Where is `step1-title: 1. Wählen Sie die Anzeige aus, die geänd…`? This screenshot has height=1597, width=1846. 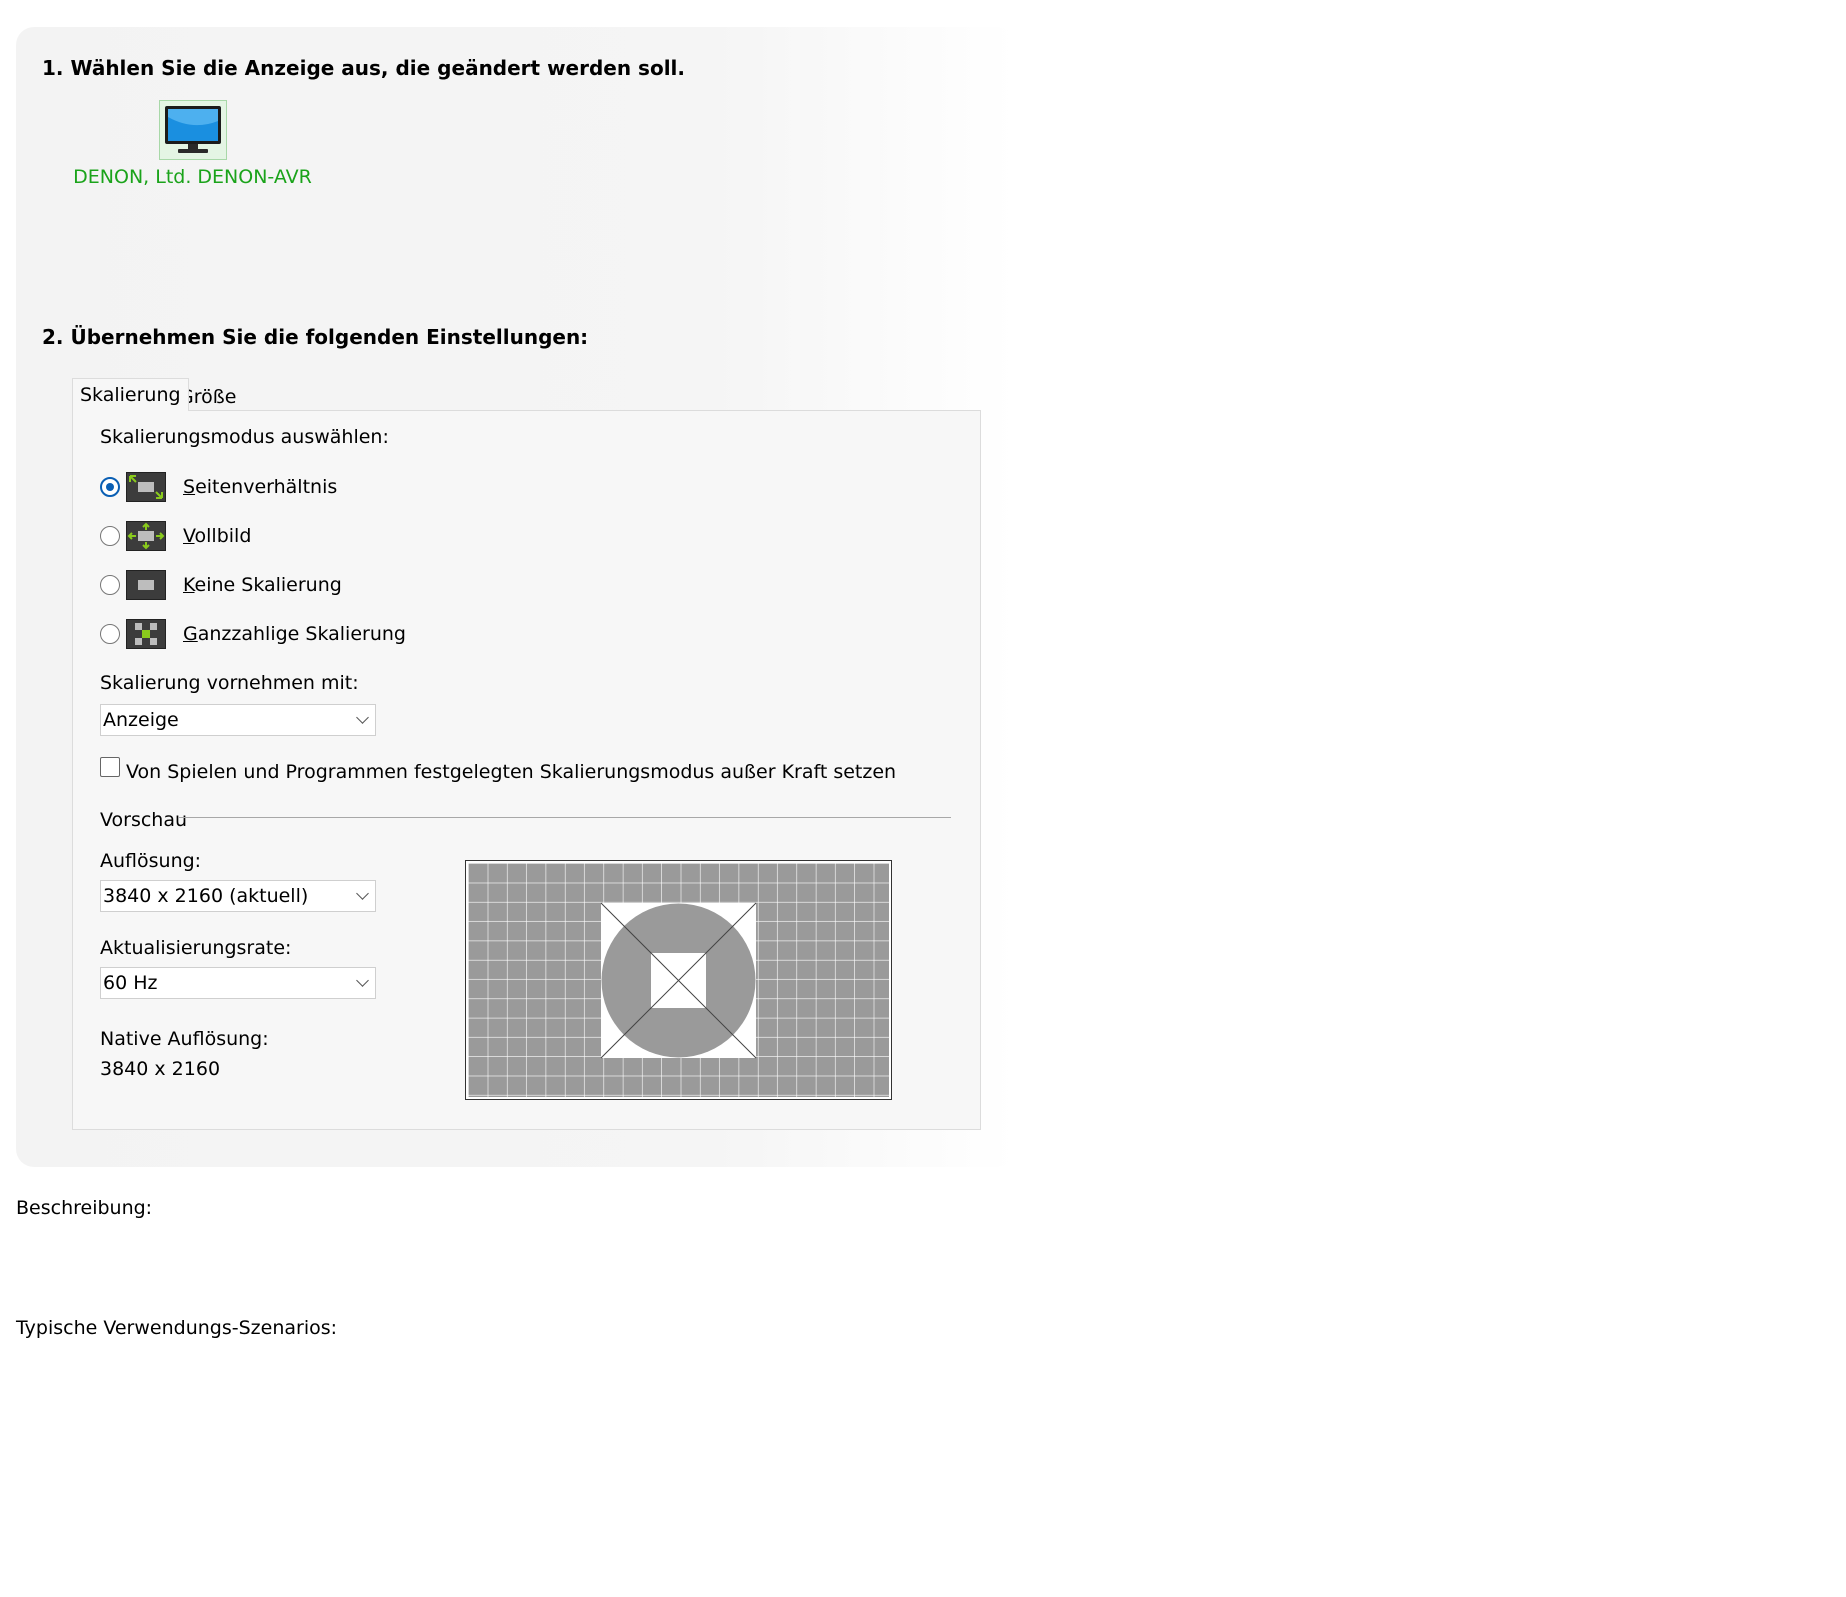 step1-title: 1. Wählen Sie die Anzeige aus, die geänd… is located at coordinates (364, 68).